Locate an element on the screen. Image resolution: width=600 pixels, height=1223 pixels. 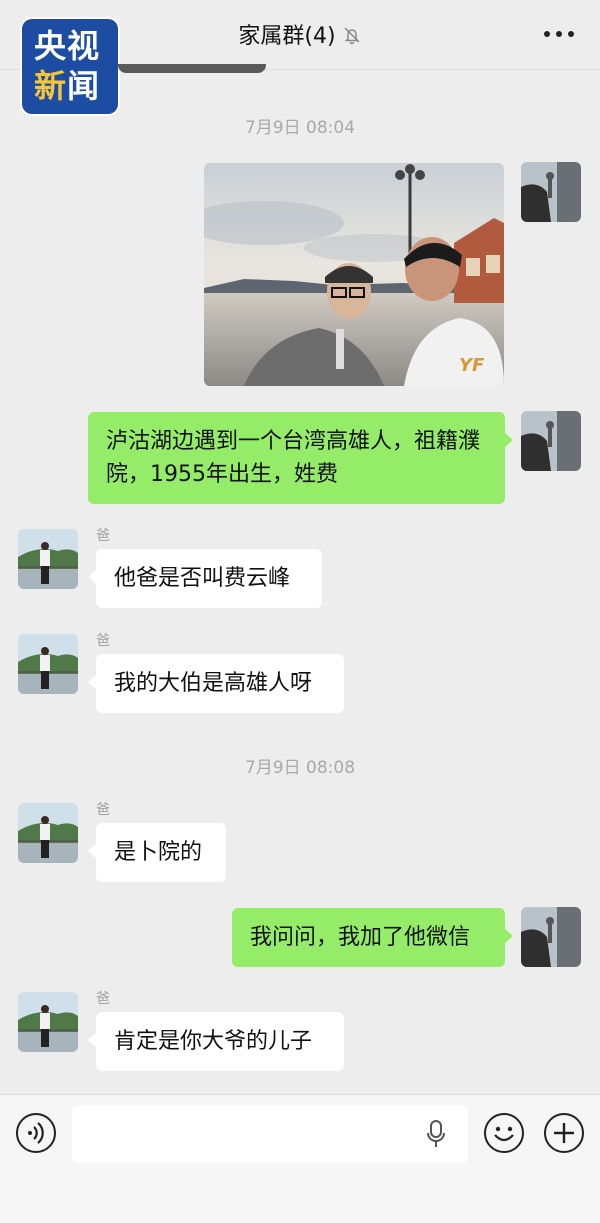
emoji-icon is located at coordinates (503, 1133).